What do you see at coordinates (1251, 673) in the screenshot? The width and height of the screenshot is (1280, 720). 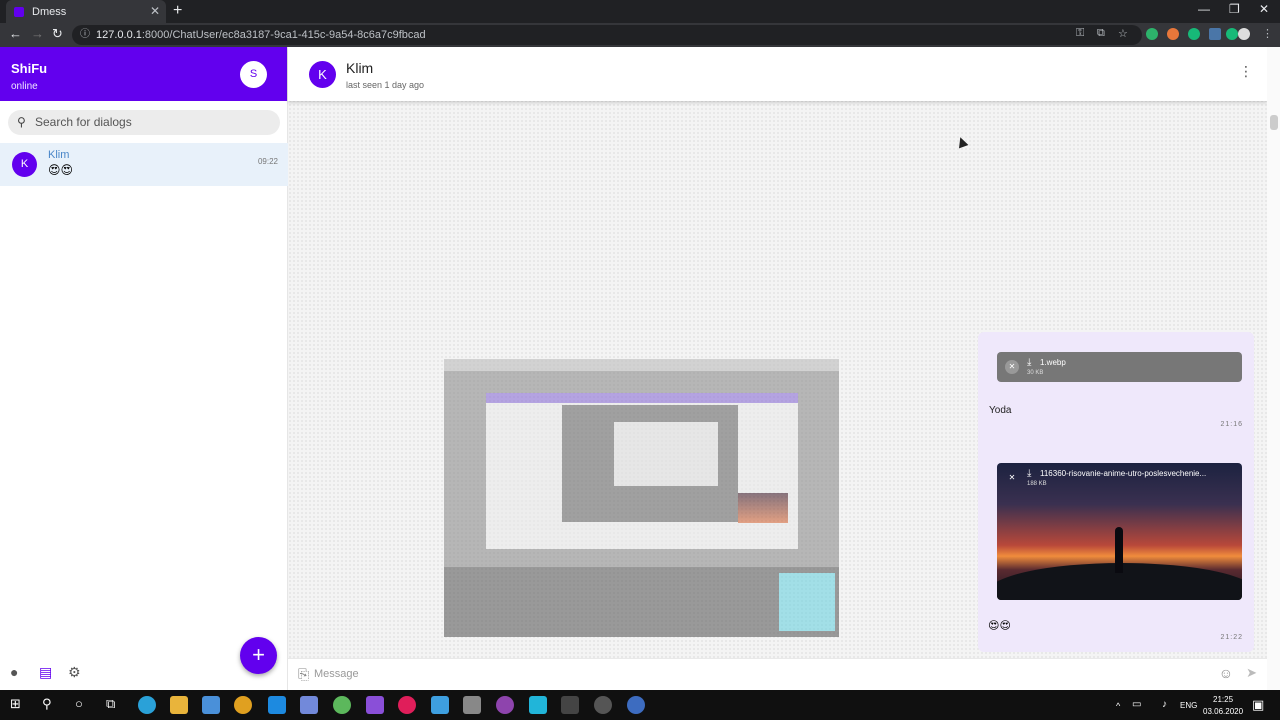 I see `send-icon: ➤` at bounding box center [1251, 673].